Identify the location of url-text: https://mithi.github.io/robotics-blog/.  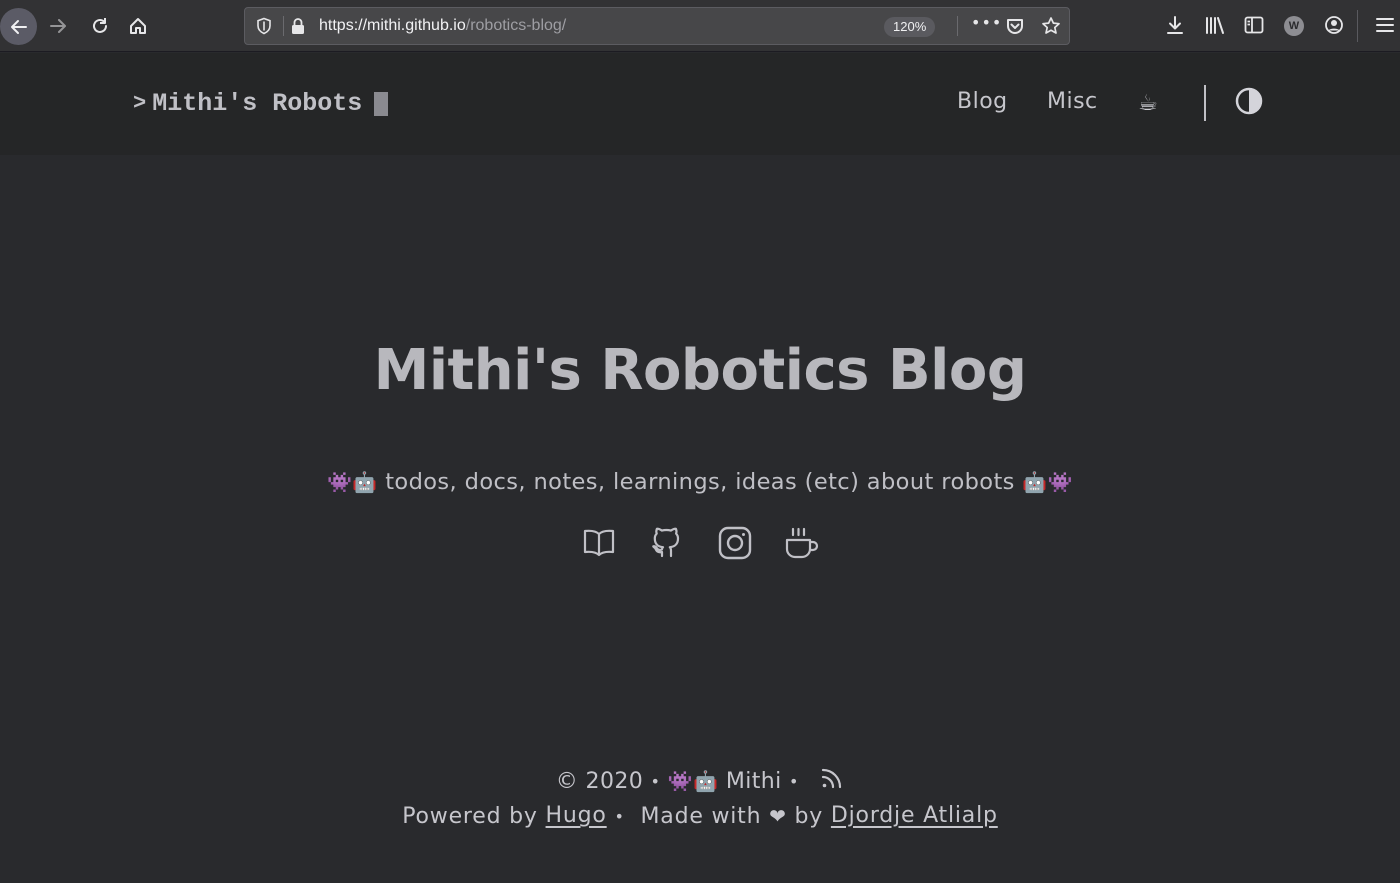
(442, 26).